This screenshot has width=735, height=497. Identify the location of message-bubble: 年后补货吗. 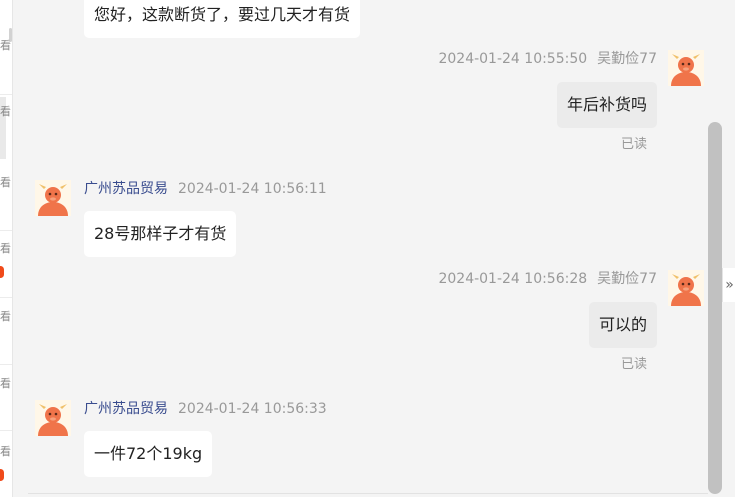
(606, 105).